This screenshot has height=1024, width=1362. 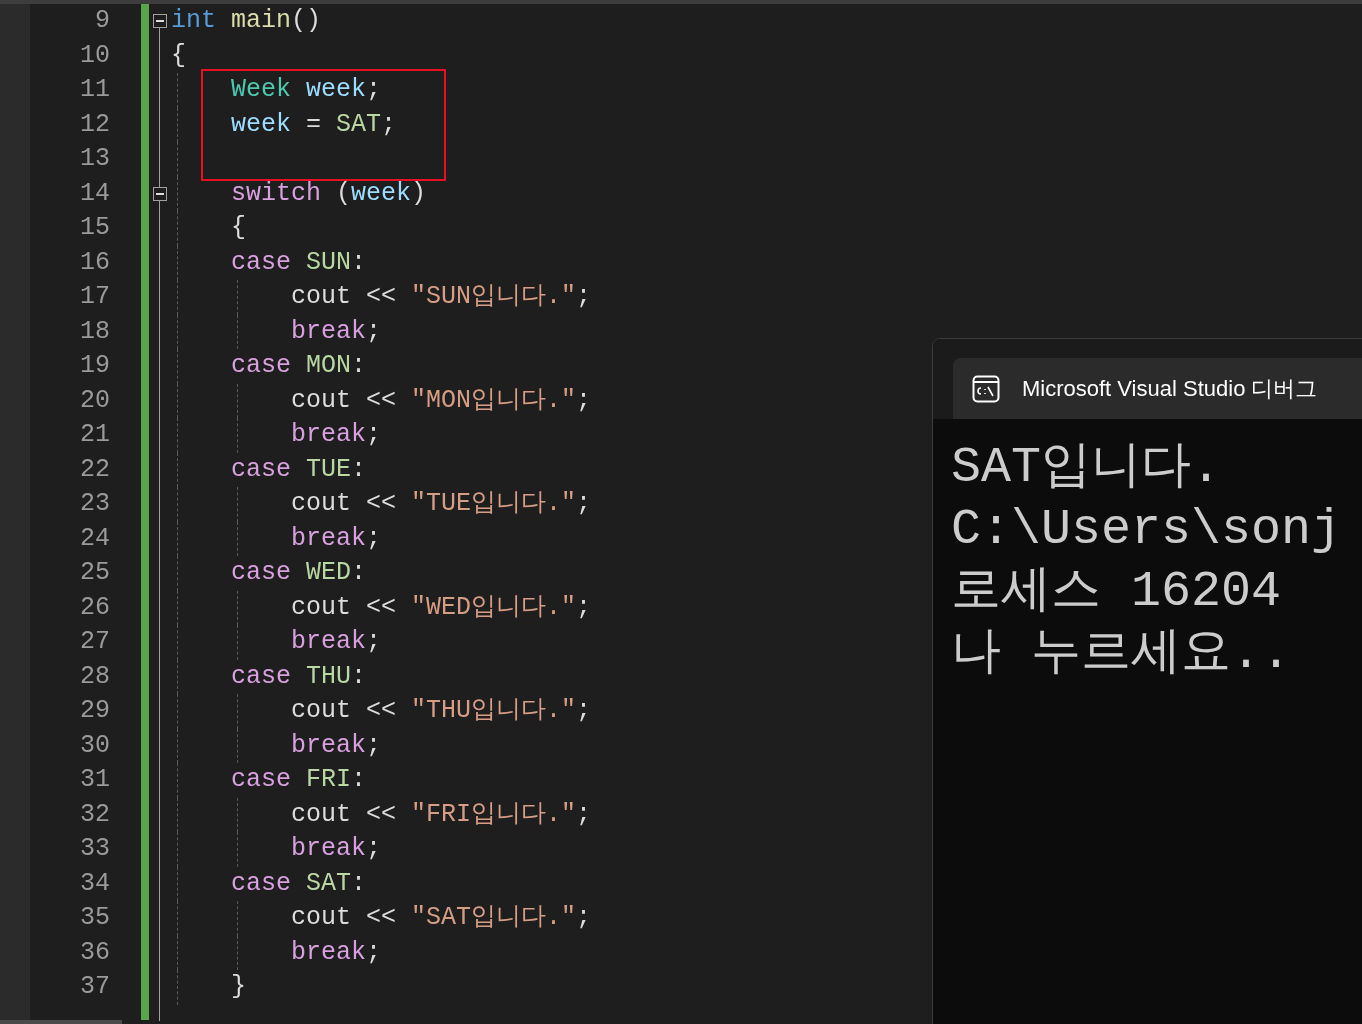 What do you see at coordinates (94, 952) in the screenshot?
I see `line-number: 36` at bounding box center [94, 952].